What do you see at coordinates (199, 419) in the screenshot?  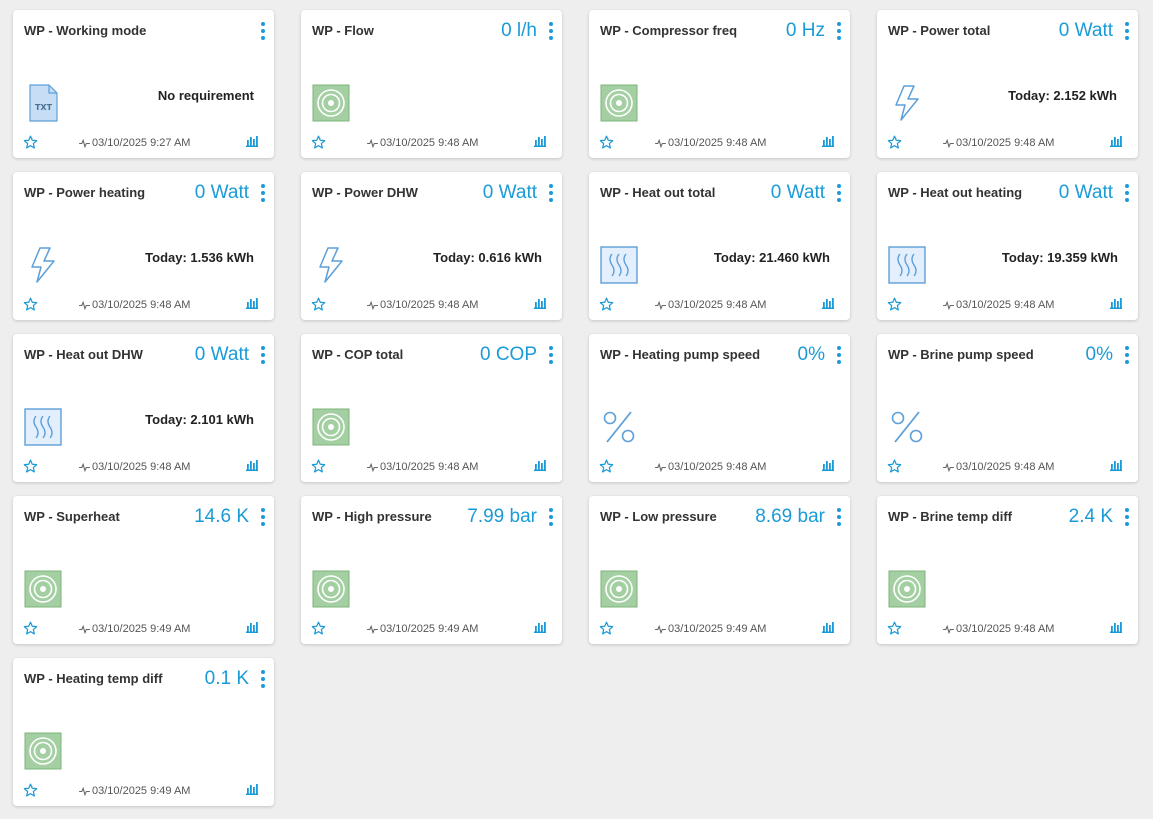 I see `widget-info: Today: 2.101 kWh` at bounding box center [199, 419].